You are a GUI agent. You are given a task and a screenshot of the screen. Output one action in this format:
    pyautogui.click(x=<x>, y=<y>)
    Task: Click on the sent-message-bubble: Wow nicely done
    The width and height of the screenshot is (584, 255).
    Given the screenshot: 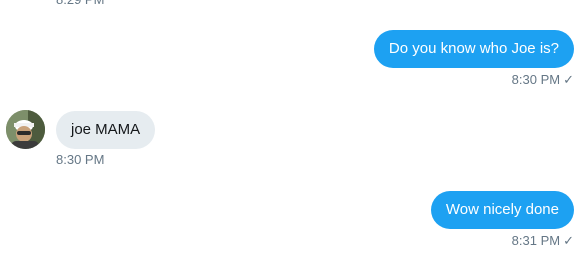 What is the action you would take?
    pyautogui.click(x=502, y=210)
    